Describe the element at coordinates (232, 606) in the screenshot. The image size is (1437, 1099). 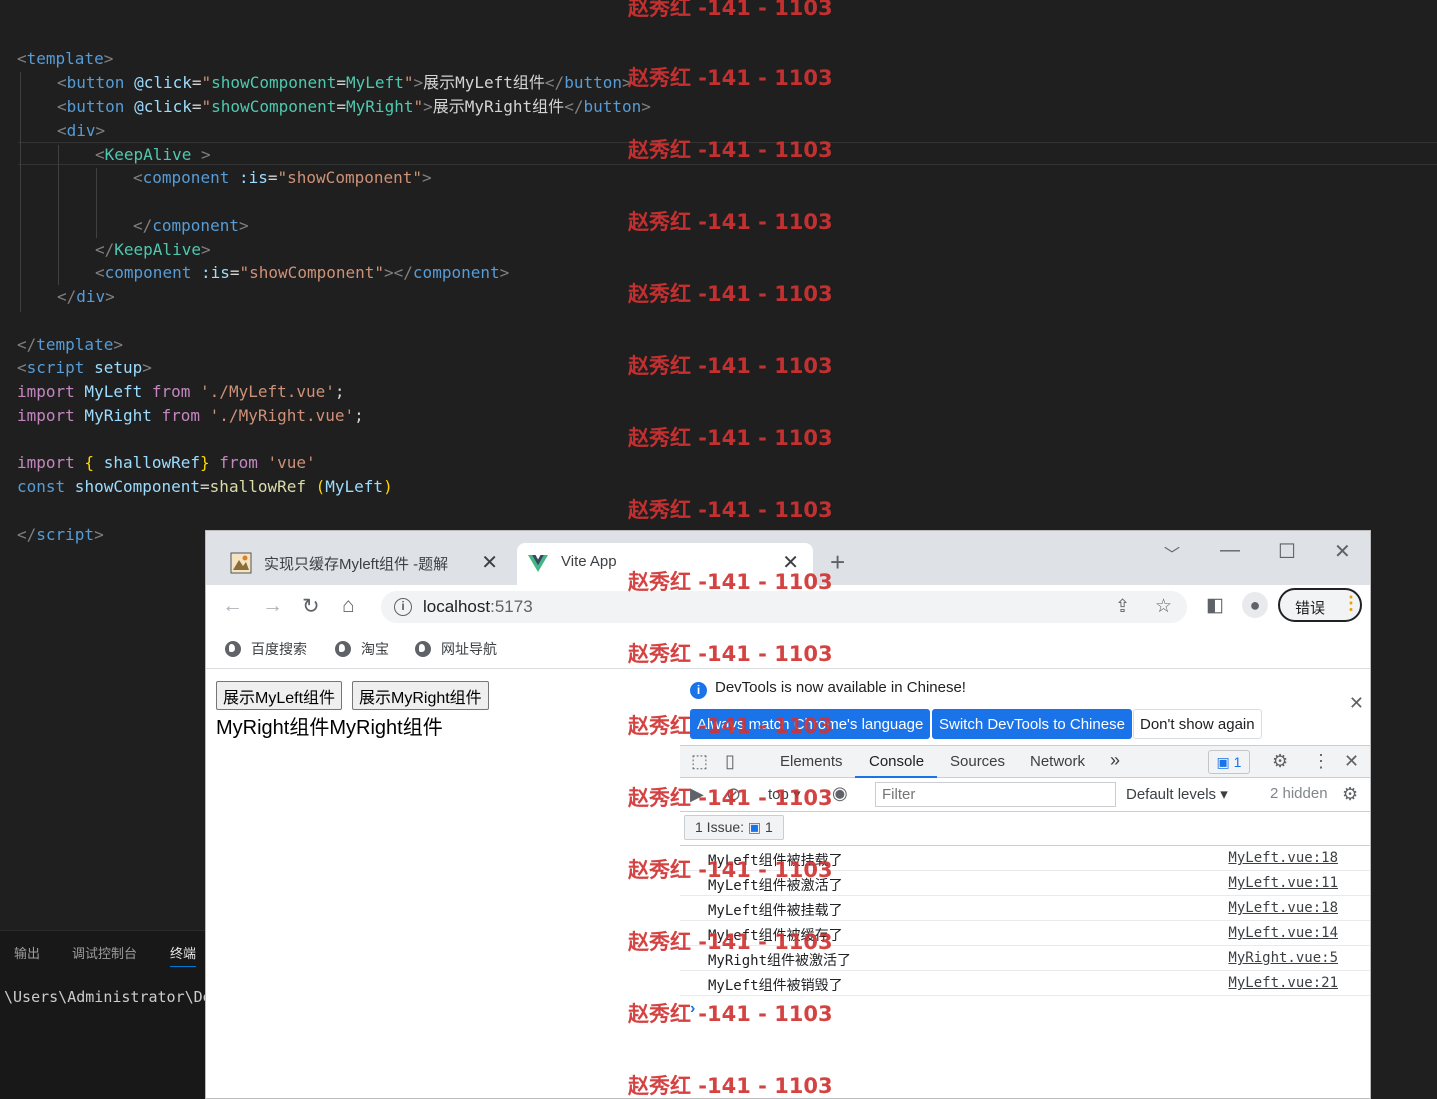
I see `back-arrow-icon: ←` at that location.